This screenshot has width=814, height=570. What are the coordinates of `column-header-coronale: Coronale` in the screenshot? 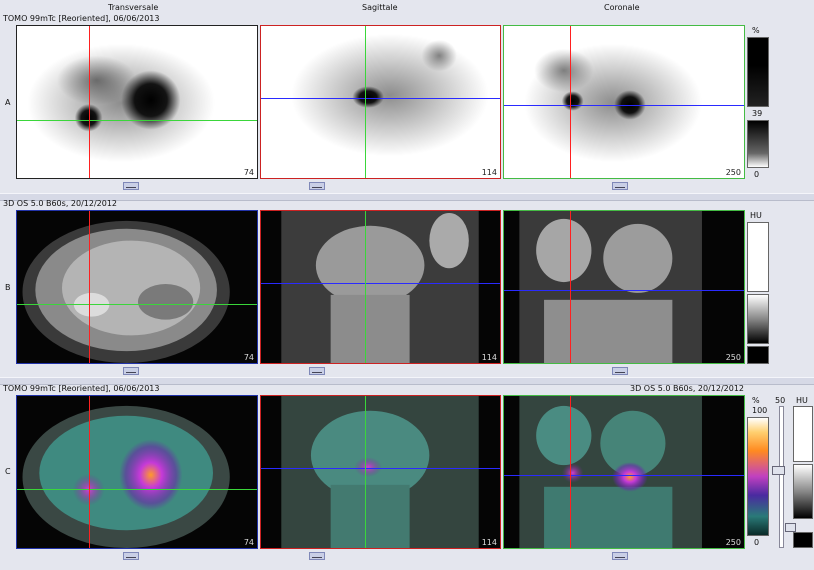 It's located at (622, 7).